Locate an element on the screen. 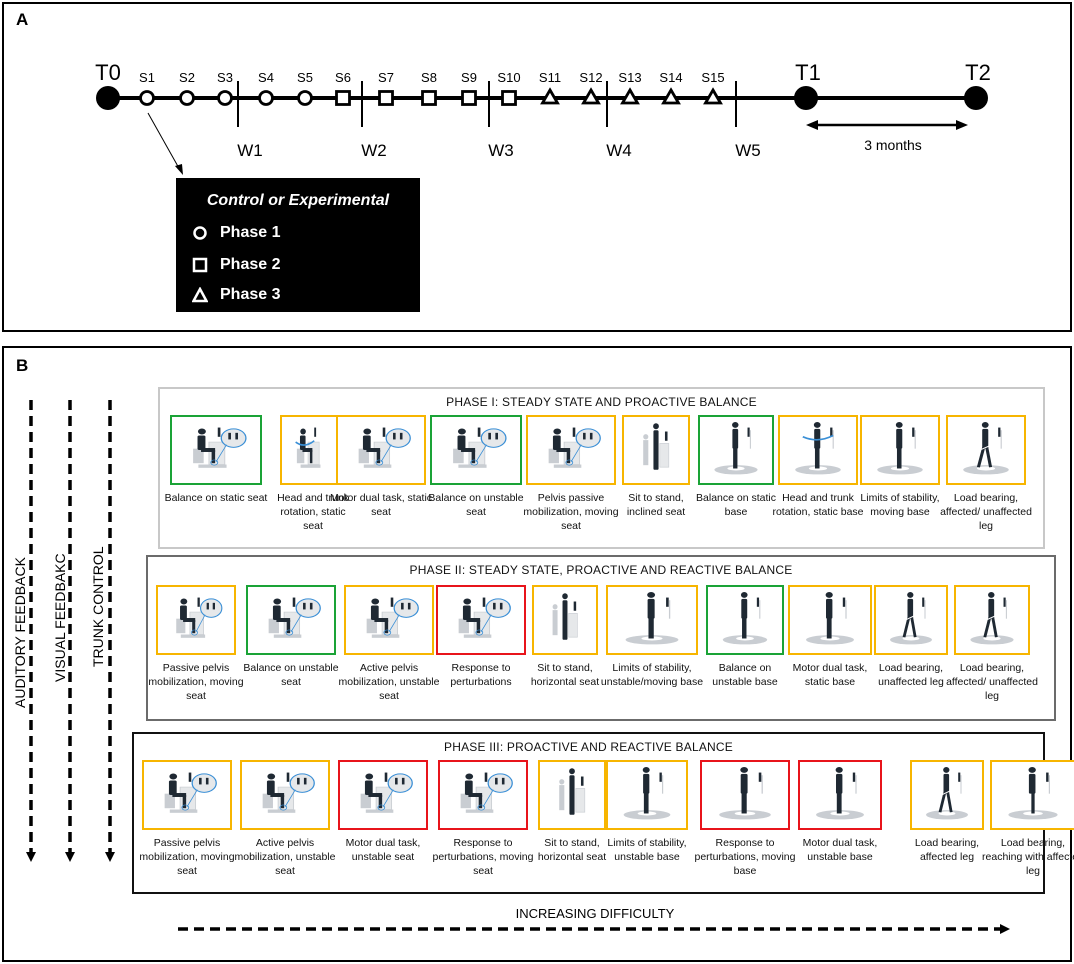 The width and height of the screenshot is (1074, 964). exercise-card: Load bearing, unaffected leg is located at coordinates (911, 654).